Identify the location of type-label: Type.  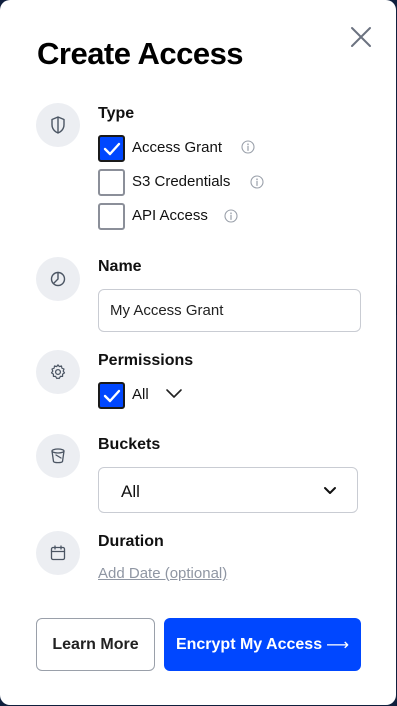
(116, 113).